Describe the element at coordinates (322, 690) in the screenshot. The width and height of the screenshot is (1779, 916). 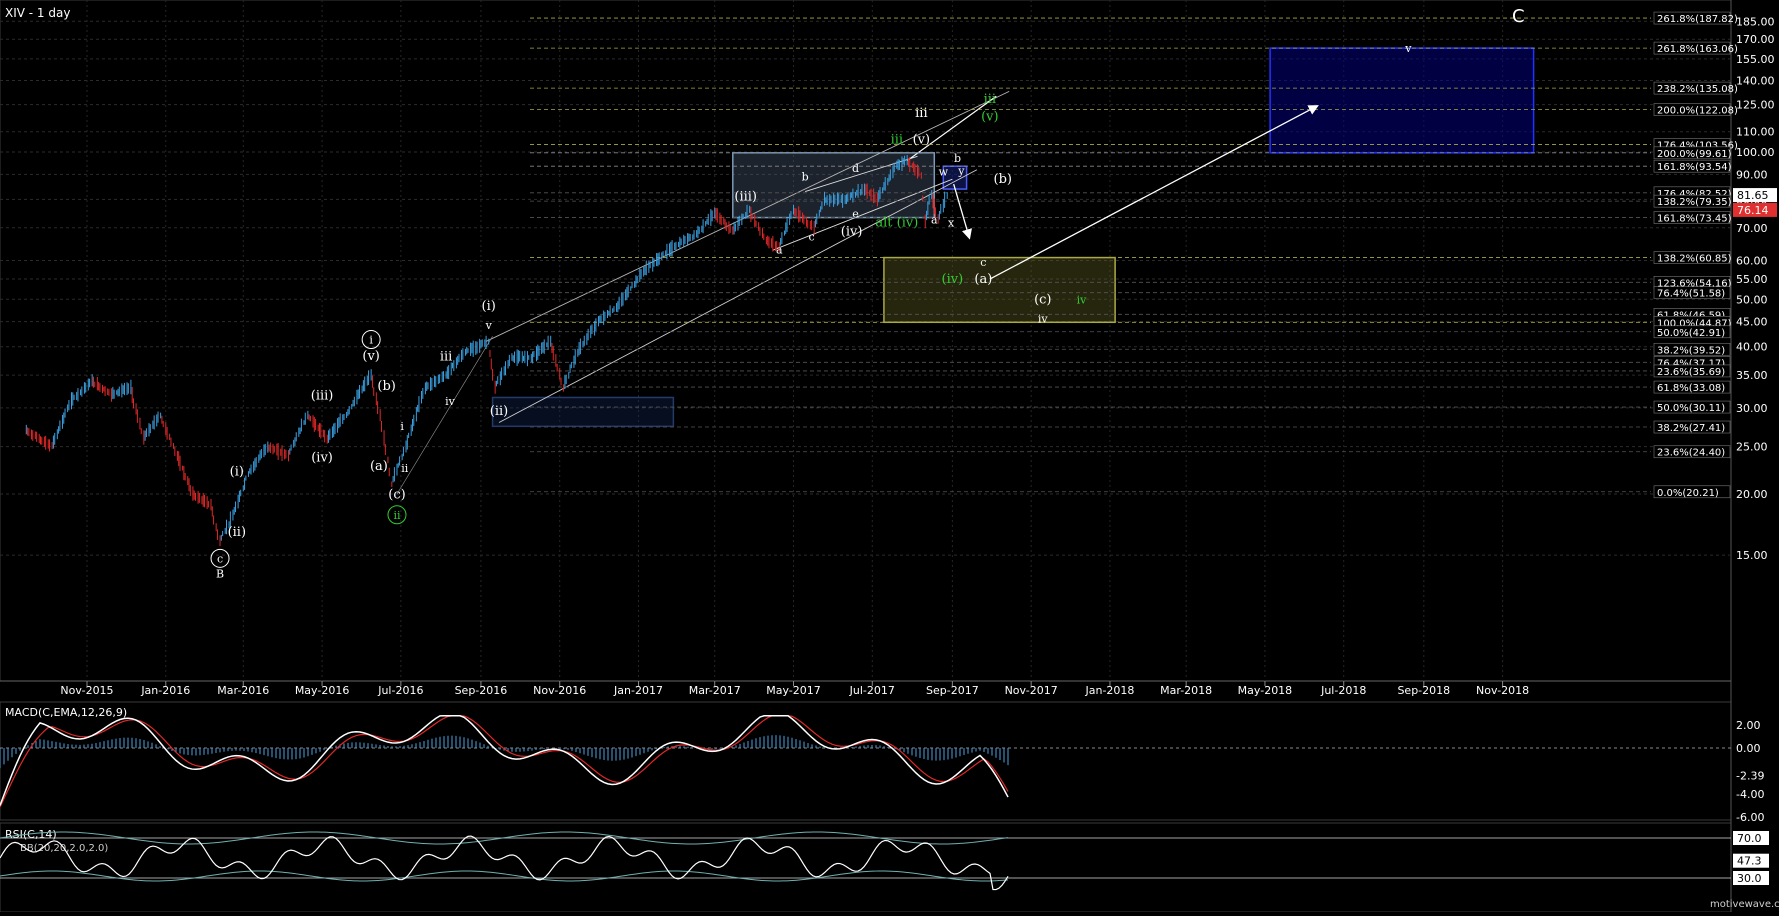
I see `time-tick-label: May-2016` at that location.